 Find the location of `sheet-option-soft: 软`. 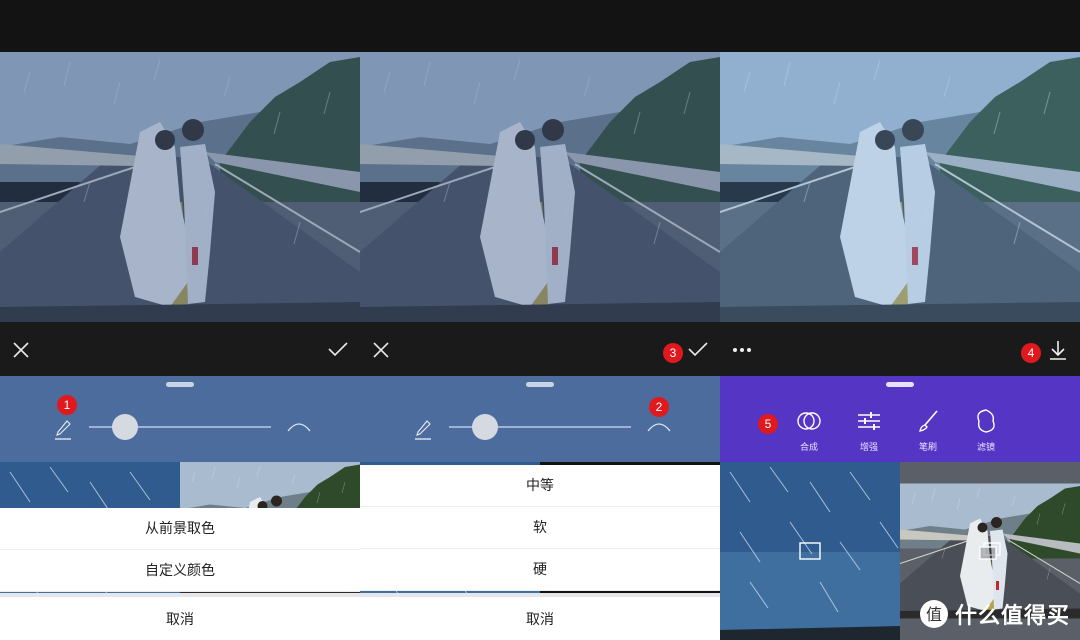

sheet-option-soft: 软 is located at coordinates (540, 528).